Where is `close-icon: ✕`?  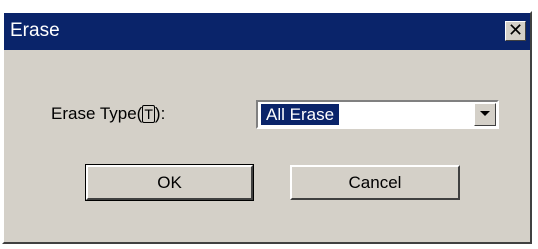 close-icon: ✕ is located at coordinates (515, 30).